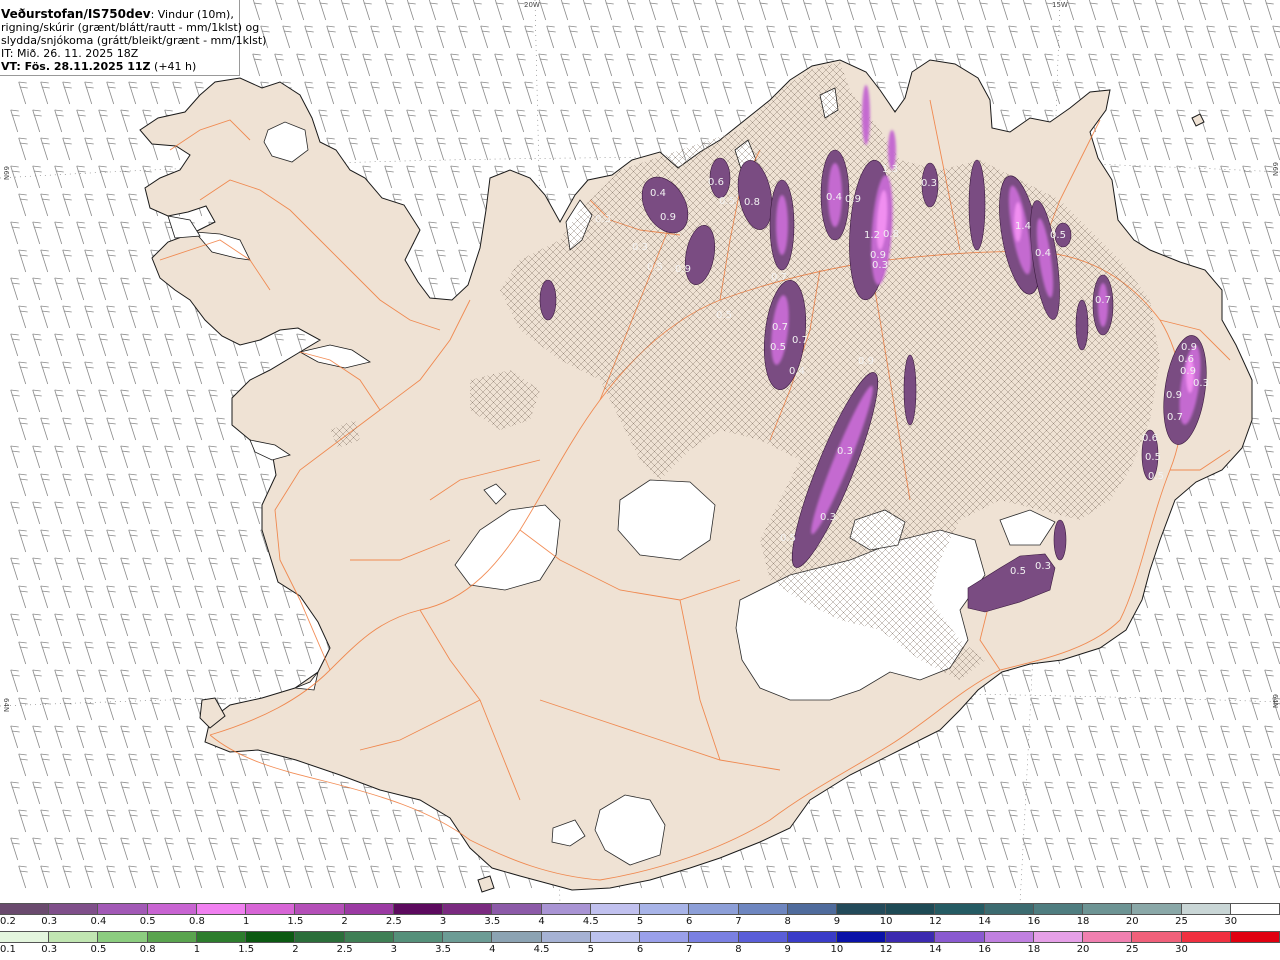 This screenshot has width=1280, height=960. Describe the element at coordinates (1060, 5) in the screenshot. I see `lon-label-15w: 15W` at that location.